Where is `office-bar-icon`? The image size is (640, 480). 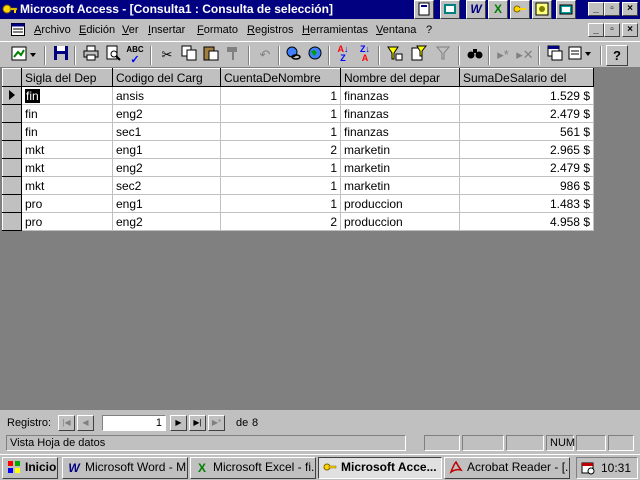
office-bar-icon is located at coordinates (450, 9).